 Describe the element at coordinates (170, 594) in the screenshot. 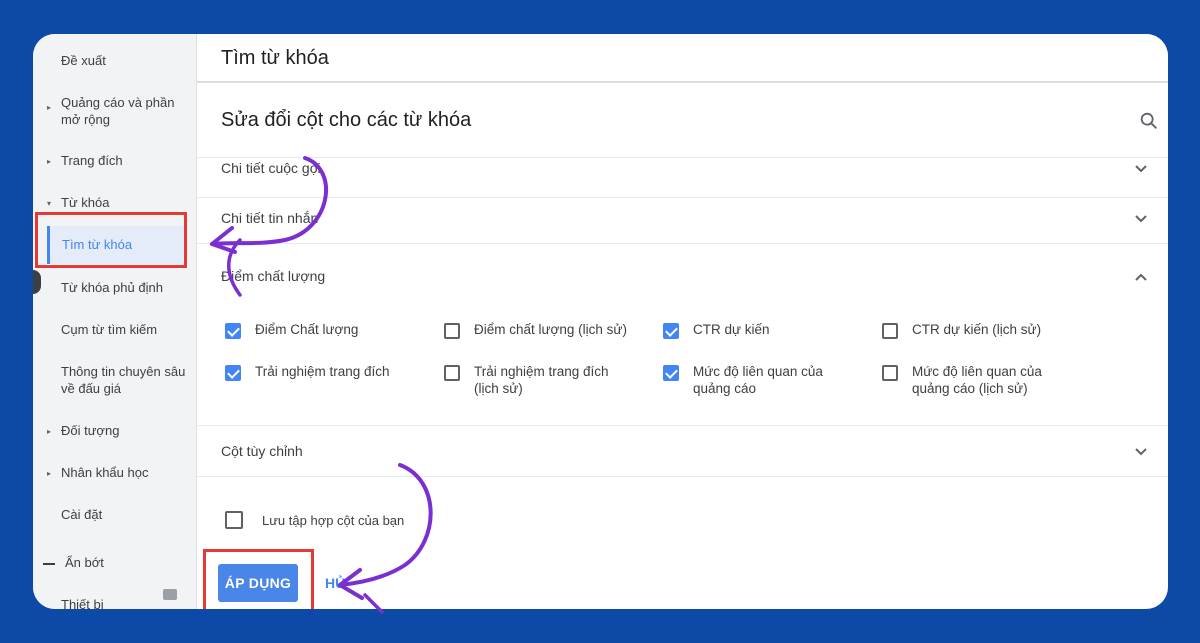

I see `feedback-icon` at that location.